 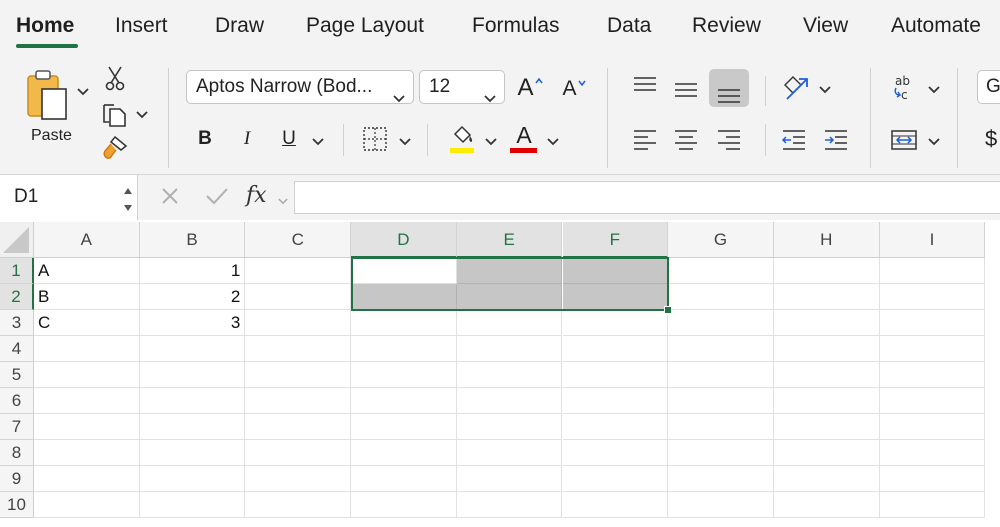 I want to click on cell-c8, so click(x=298, y=453).